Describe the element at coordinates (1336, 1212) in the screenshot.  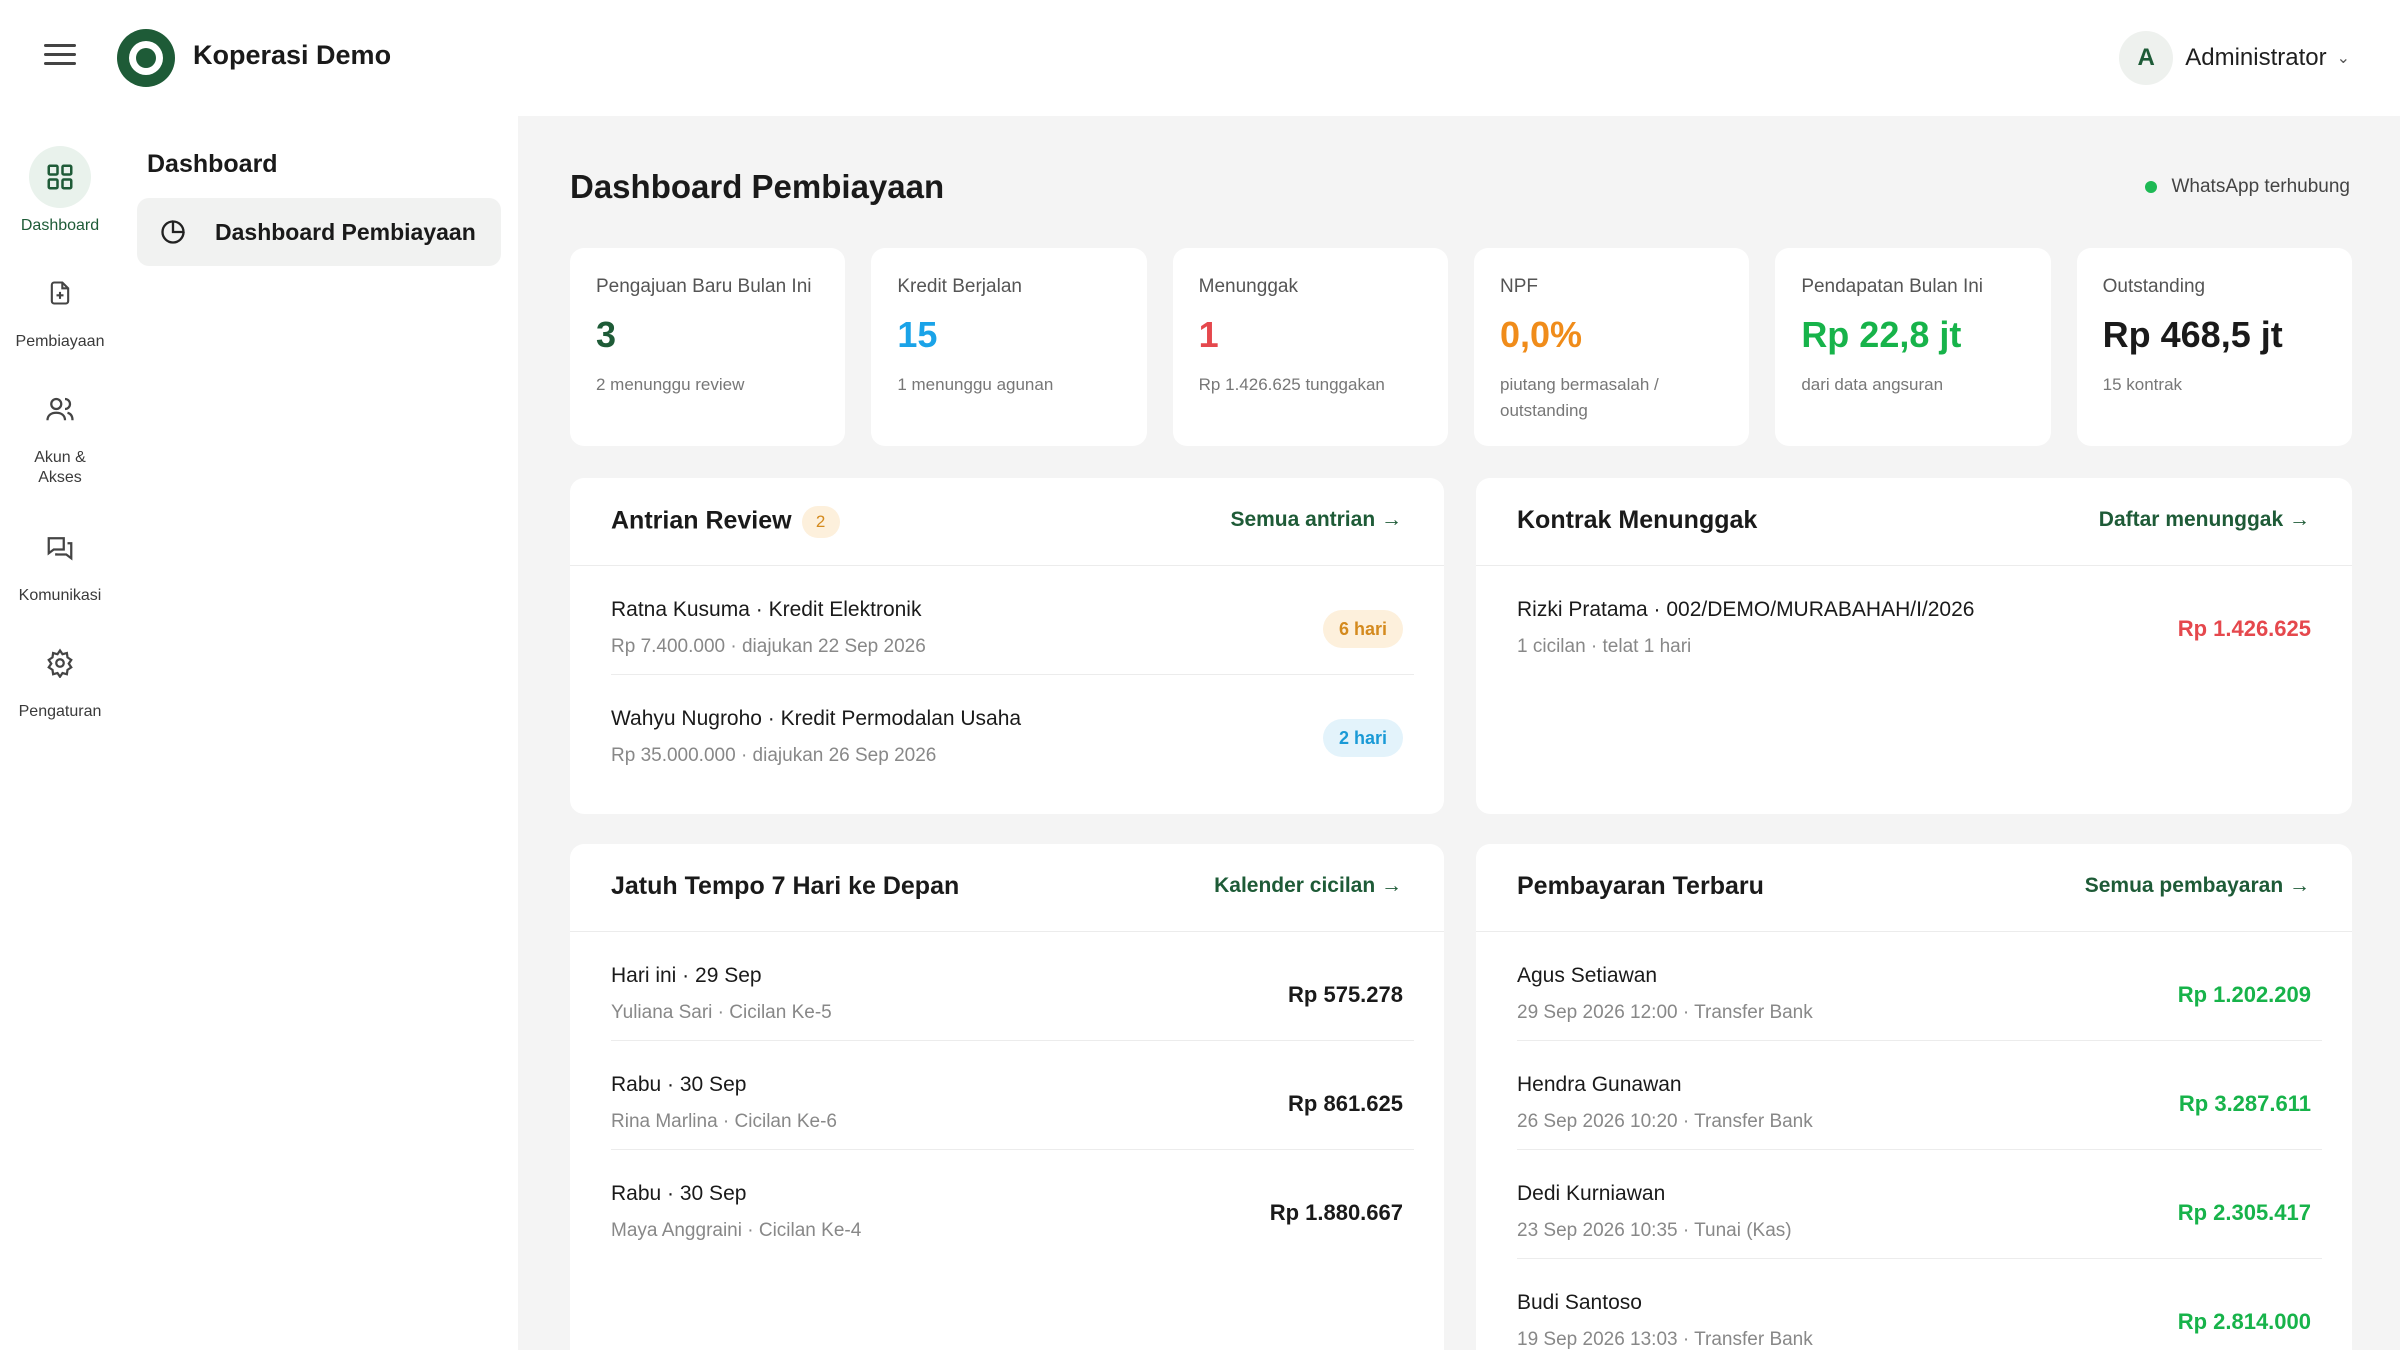
I see `row-amount: Rp 1.880.667` at that location.